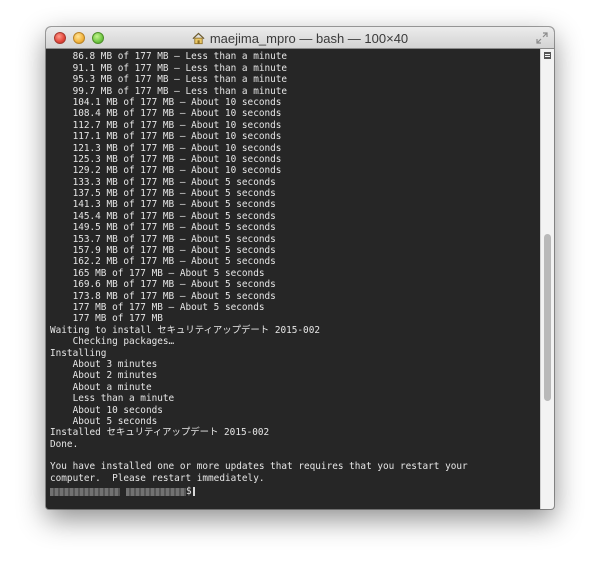 This screenshot has width=600, height=572. I want to click on redacted-username, so click(156, 491).